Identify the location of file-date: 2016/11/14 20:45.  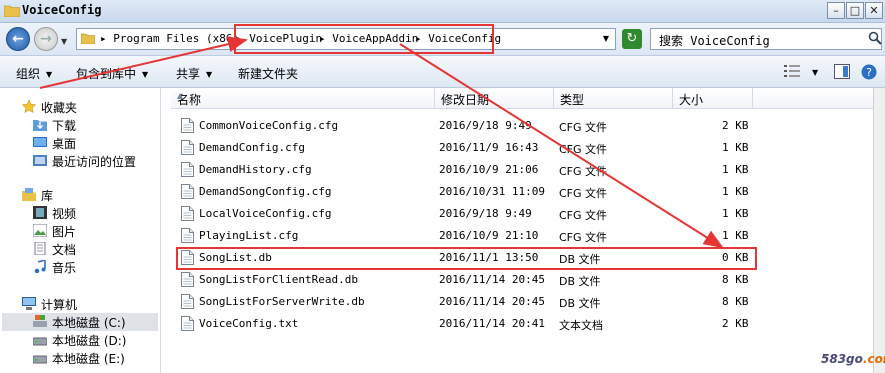
(492, 301).